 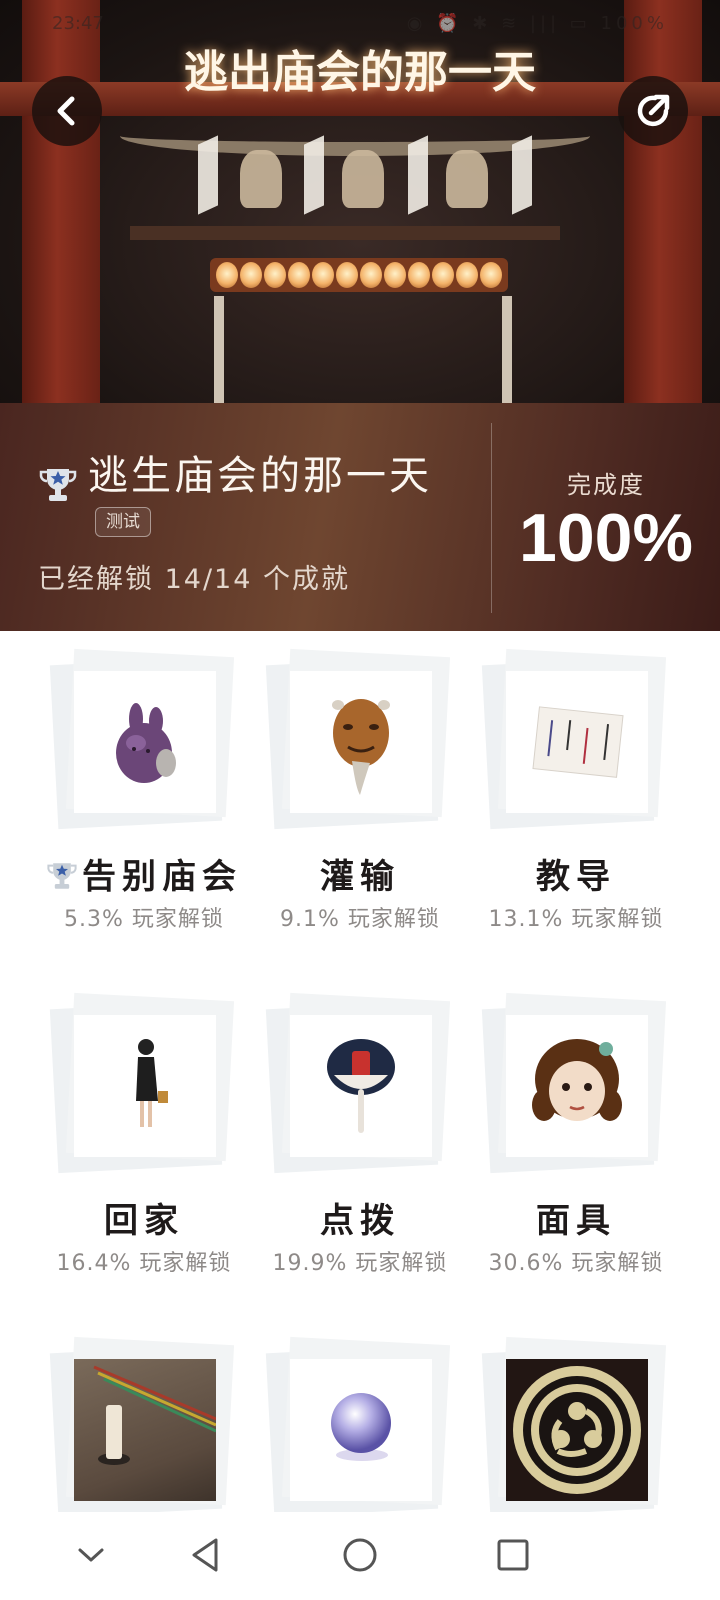 I want to click on glass-orb-icon, so click(x=361, y=1430).